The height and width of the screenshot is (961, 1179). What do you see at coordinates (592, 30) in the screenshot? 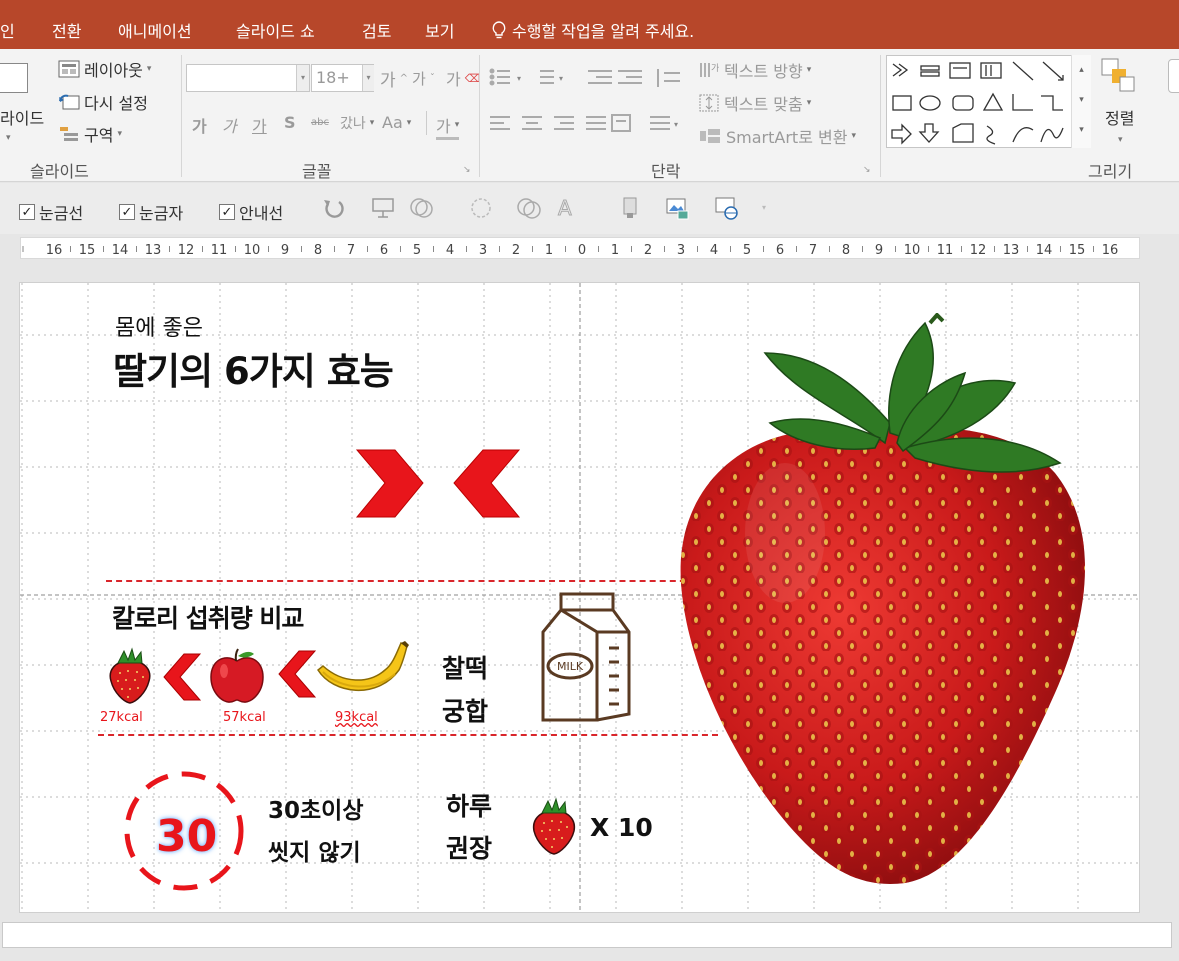
I see `tell-me-box: 수행할 작업을 알려 주세요.` at bounding box center [592, 30].